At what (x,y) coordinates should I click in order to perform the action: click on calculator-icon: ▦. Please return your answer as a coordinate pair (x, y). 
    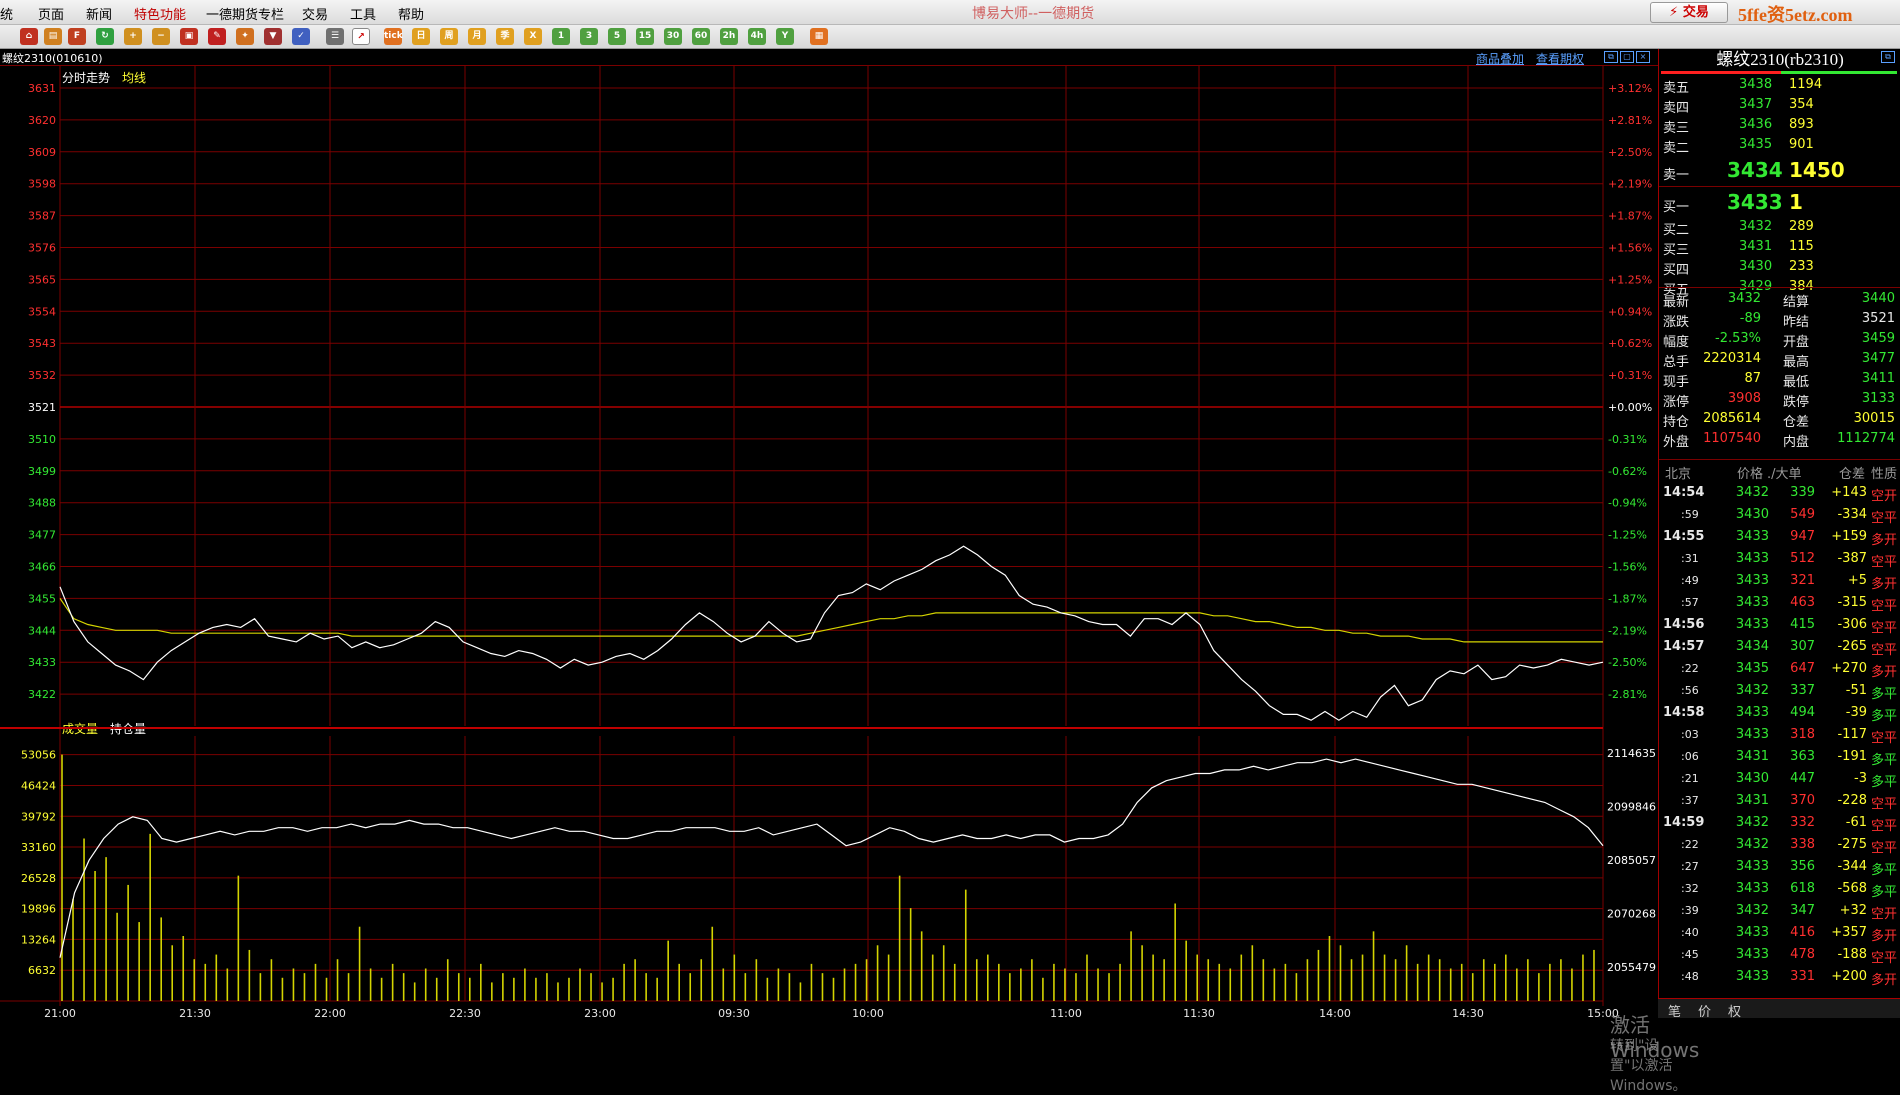
    Looking at the image, I should click on (819, 36).